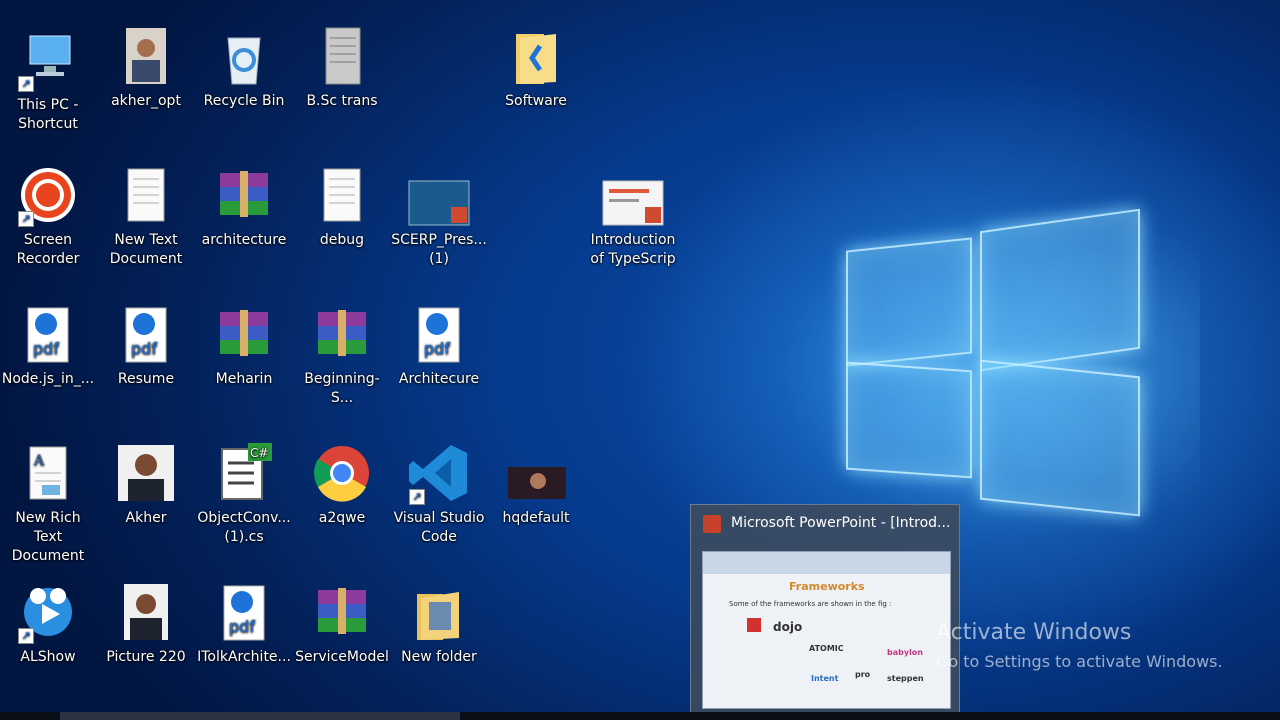 The width and height of the screenshot is (1280, 720). Describe the element at coordinates (48, 62) in the screenshot. I see `computer-icon: ↗` at that location.